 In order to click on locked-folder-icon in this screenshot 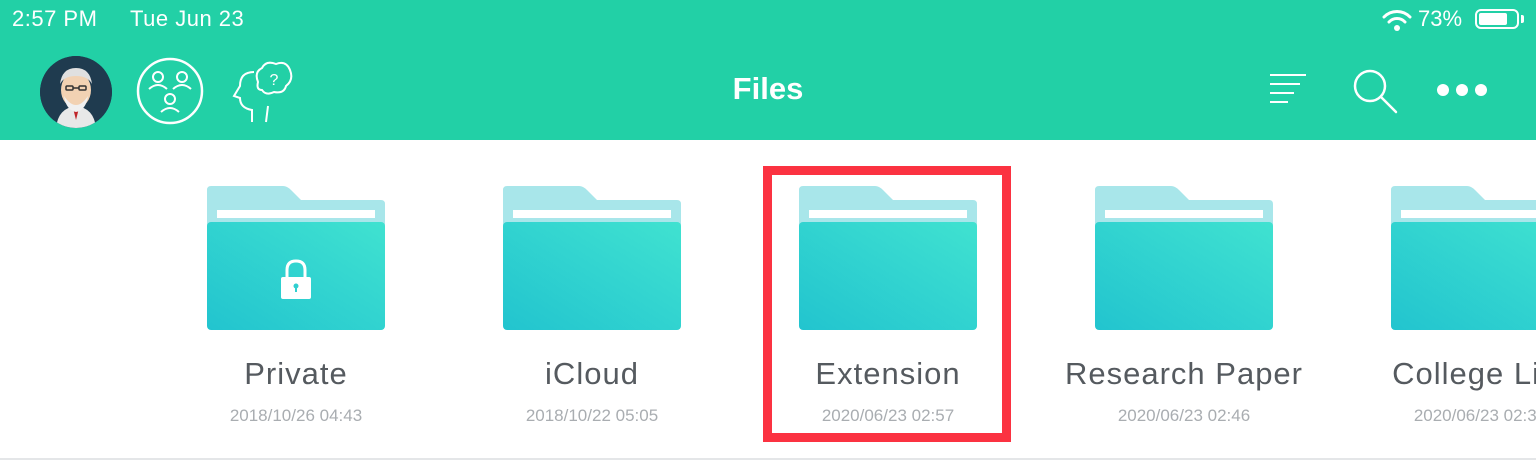, I will do `click(296, 258)`.